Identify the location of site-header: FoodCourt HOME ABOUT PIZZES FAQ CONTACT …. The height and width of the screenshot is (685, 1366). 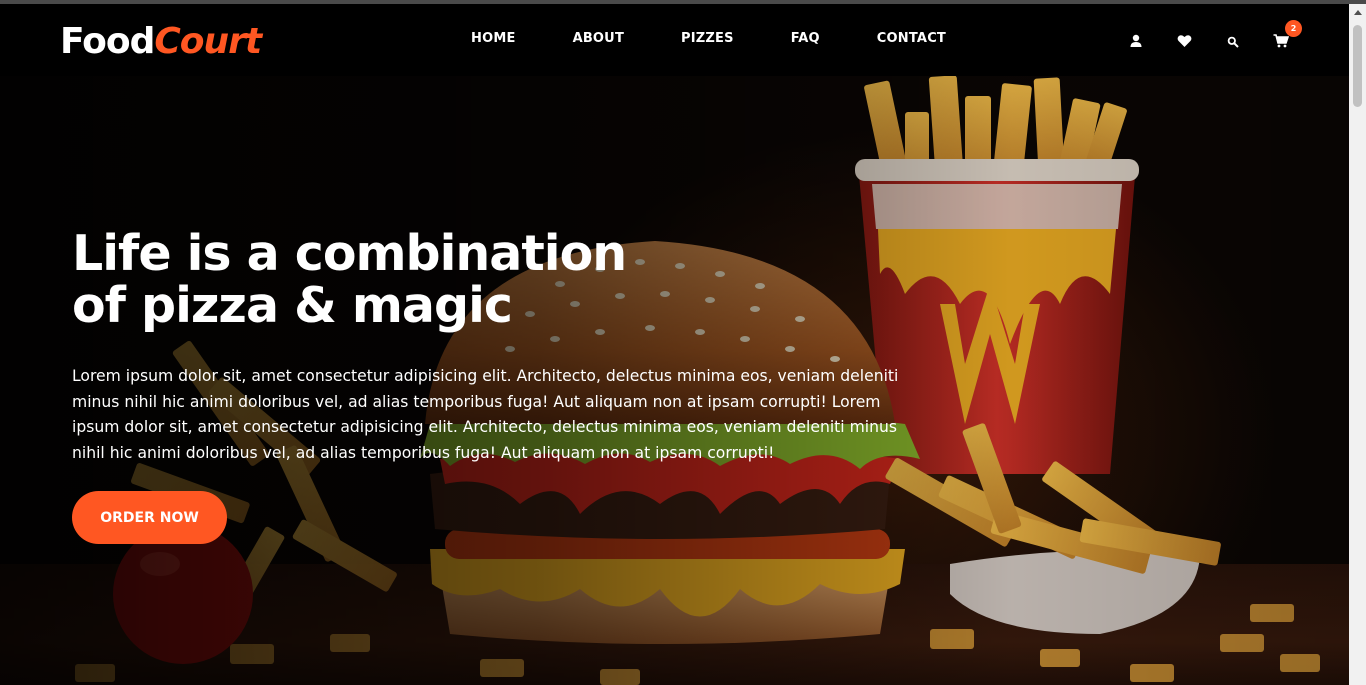
(674, 40).